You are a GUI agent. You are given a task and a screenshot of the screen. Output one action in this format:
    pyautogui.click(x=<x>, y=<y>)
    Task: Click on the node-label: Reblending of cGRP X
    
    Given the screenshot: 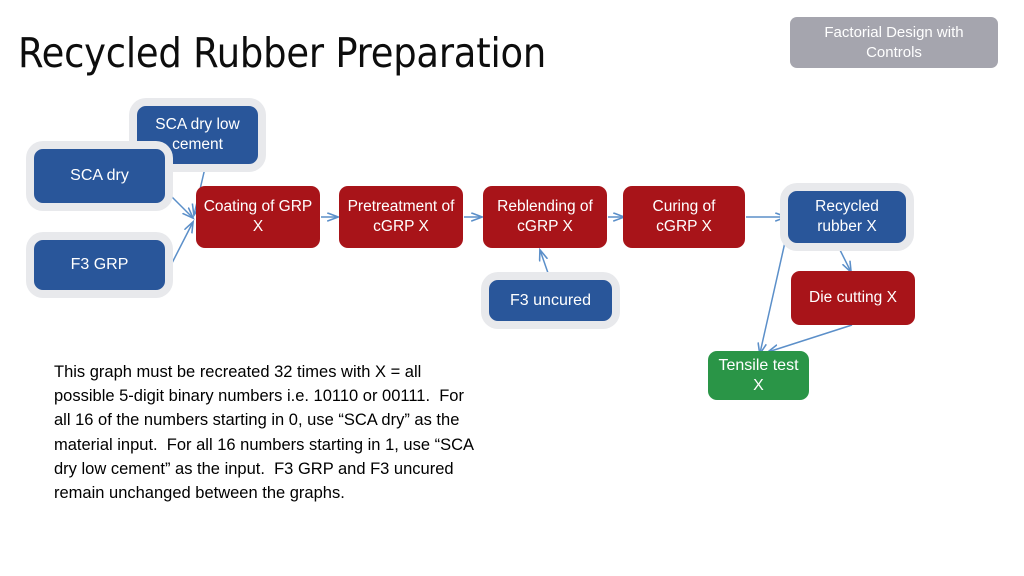 What is the action you would take?
    pyautogui.click(x=545, y=216)
    